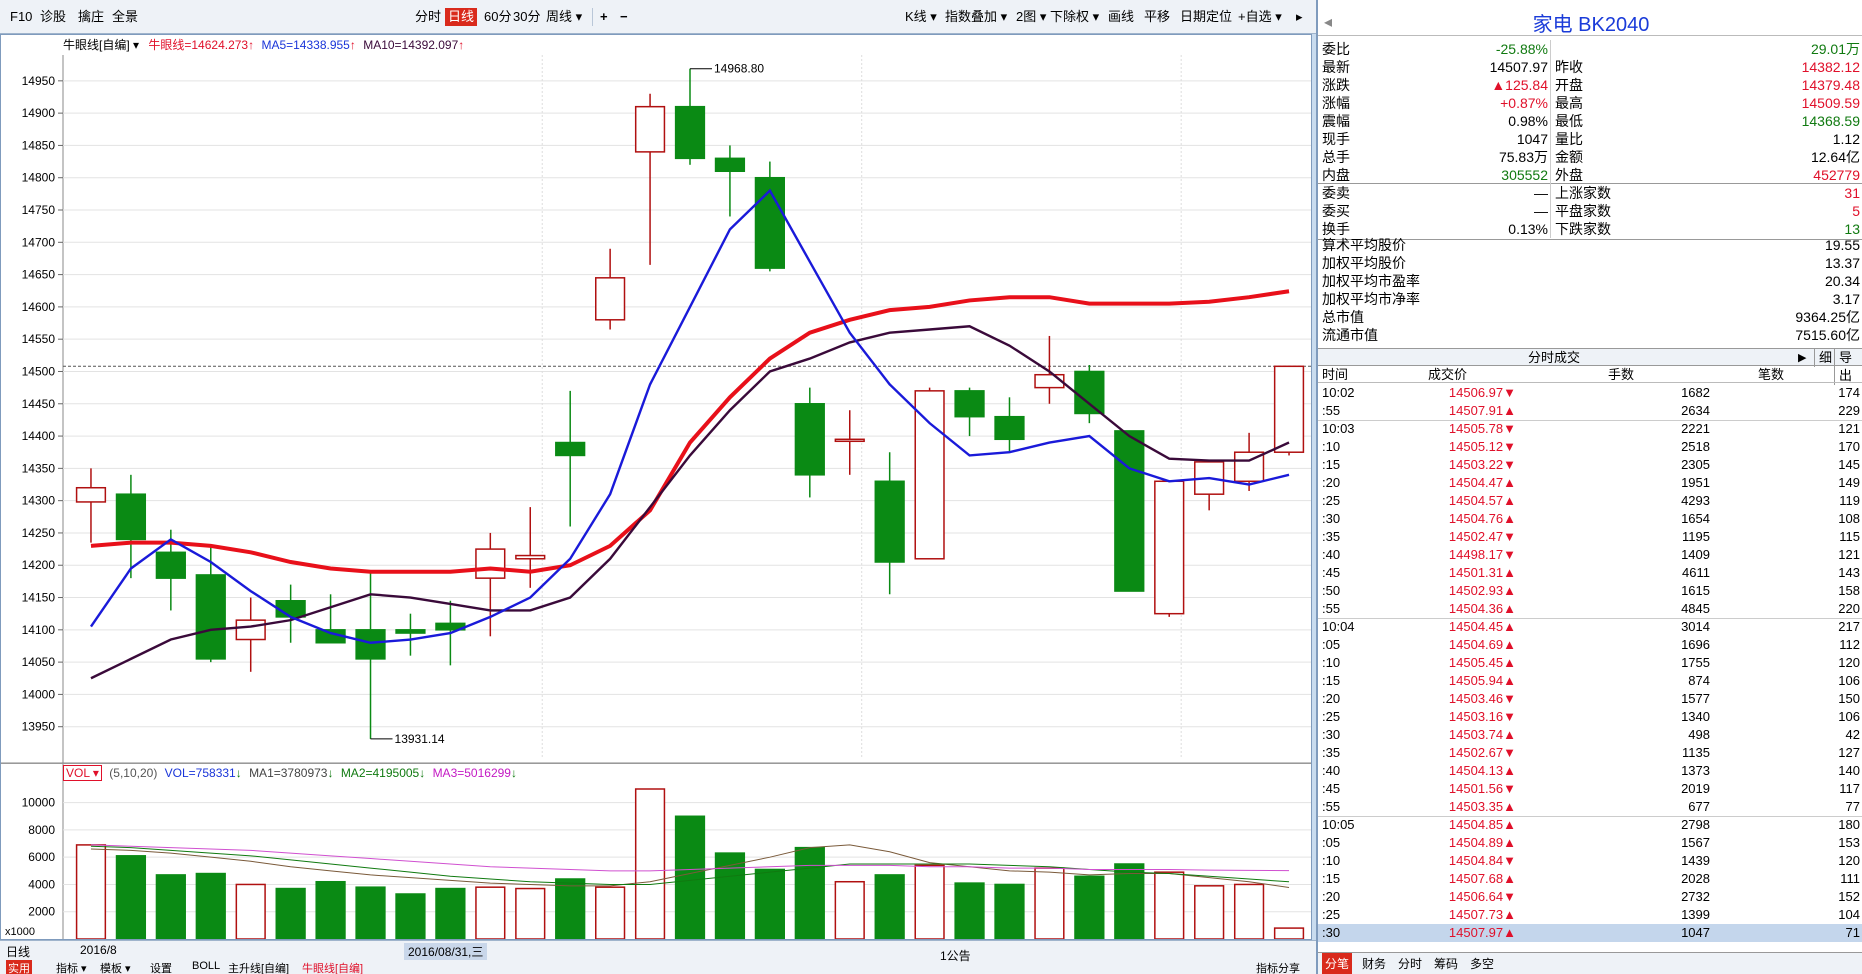 The width and height of the screenshot is (1862, 974). What do you see at coordinates (115, 967) in the screenshot?
I see `bottom-tab-template: 模板 ▾` at bounding box center [115, 967].